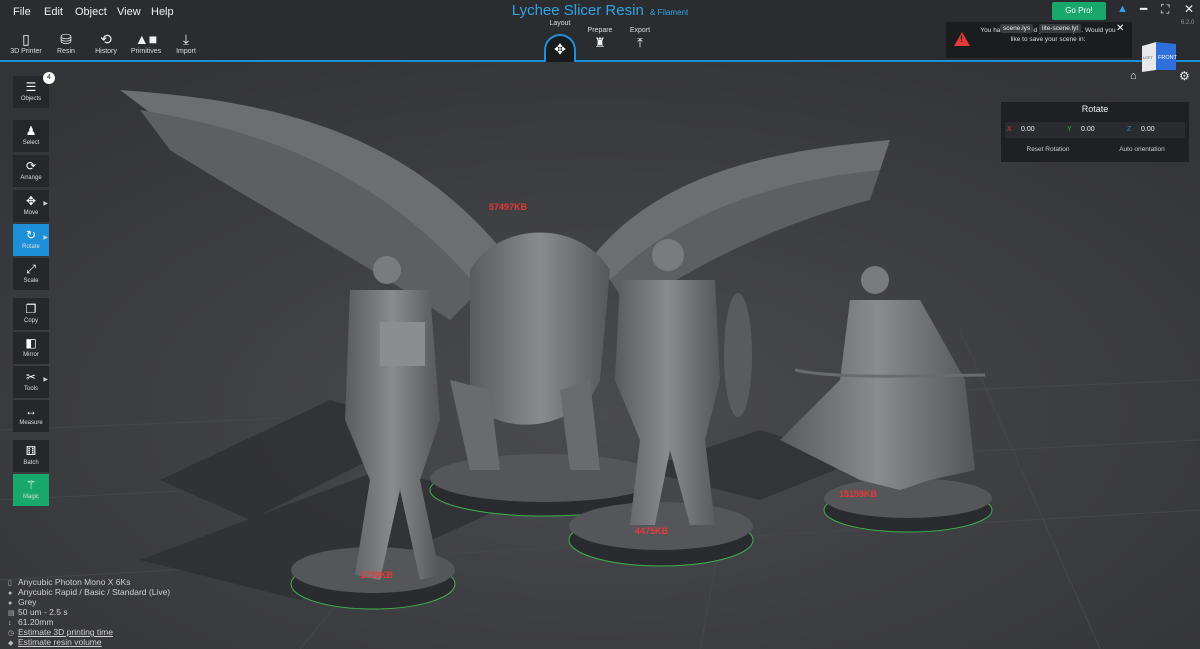 The image size is (1200, 649). Describe the element at coordinates (11, 613) in the screenshot. I see `layers-icon: ▤` at that location.